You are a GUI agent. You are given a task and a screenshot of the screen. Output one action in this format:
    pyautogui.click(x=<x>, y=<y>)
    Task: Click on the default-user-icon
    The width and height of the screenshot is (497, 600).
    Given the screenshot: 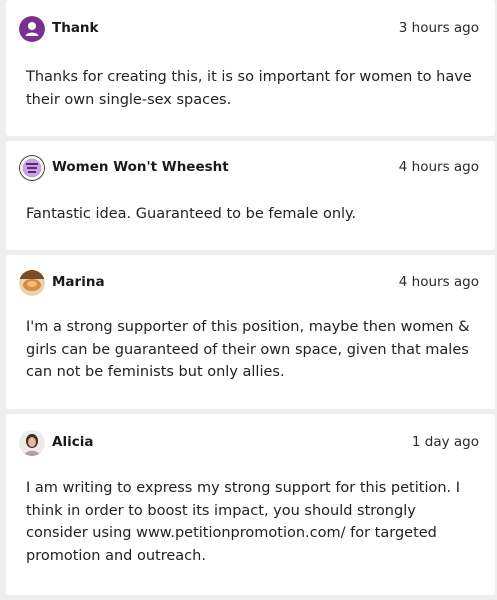 What is the action you would take?
    pyautogui.click(x=32, y=29)
    